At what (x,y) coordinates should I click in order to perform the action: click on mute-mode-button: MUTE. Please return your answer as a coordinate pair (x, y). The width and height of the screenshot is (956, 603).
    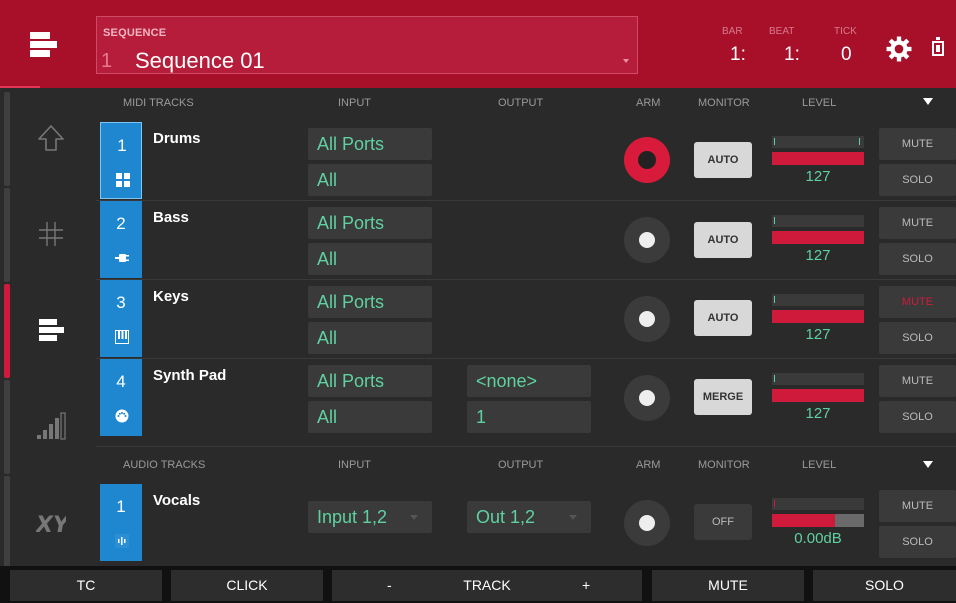
    Looking at the image, I should click on (728, 585).